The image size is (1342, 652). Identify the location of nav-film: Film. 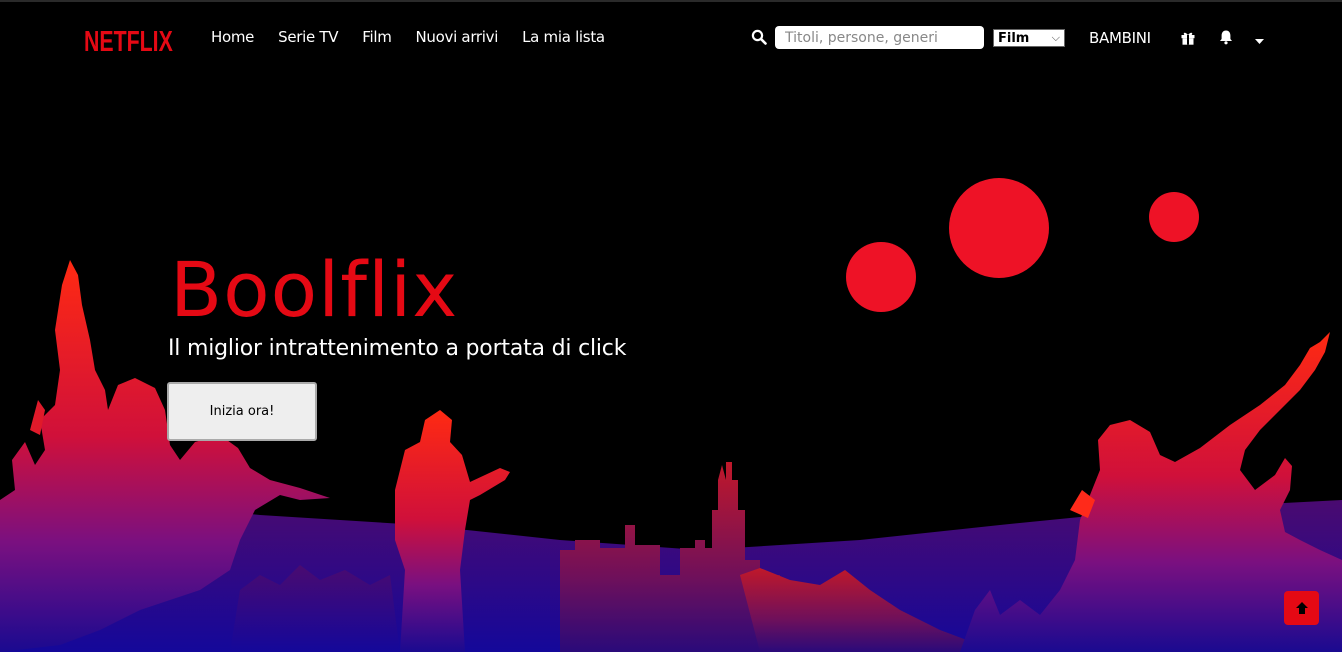
(377, 37).